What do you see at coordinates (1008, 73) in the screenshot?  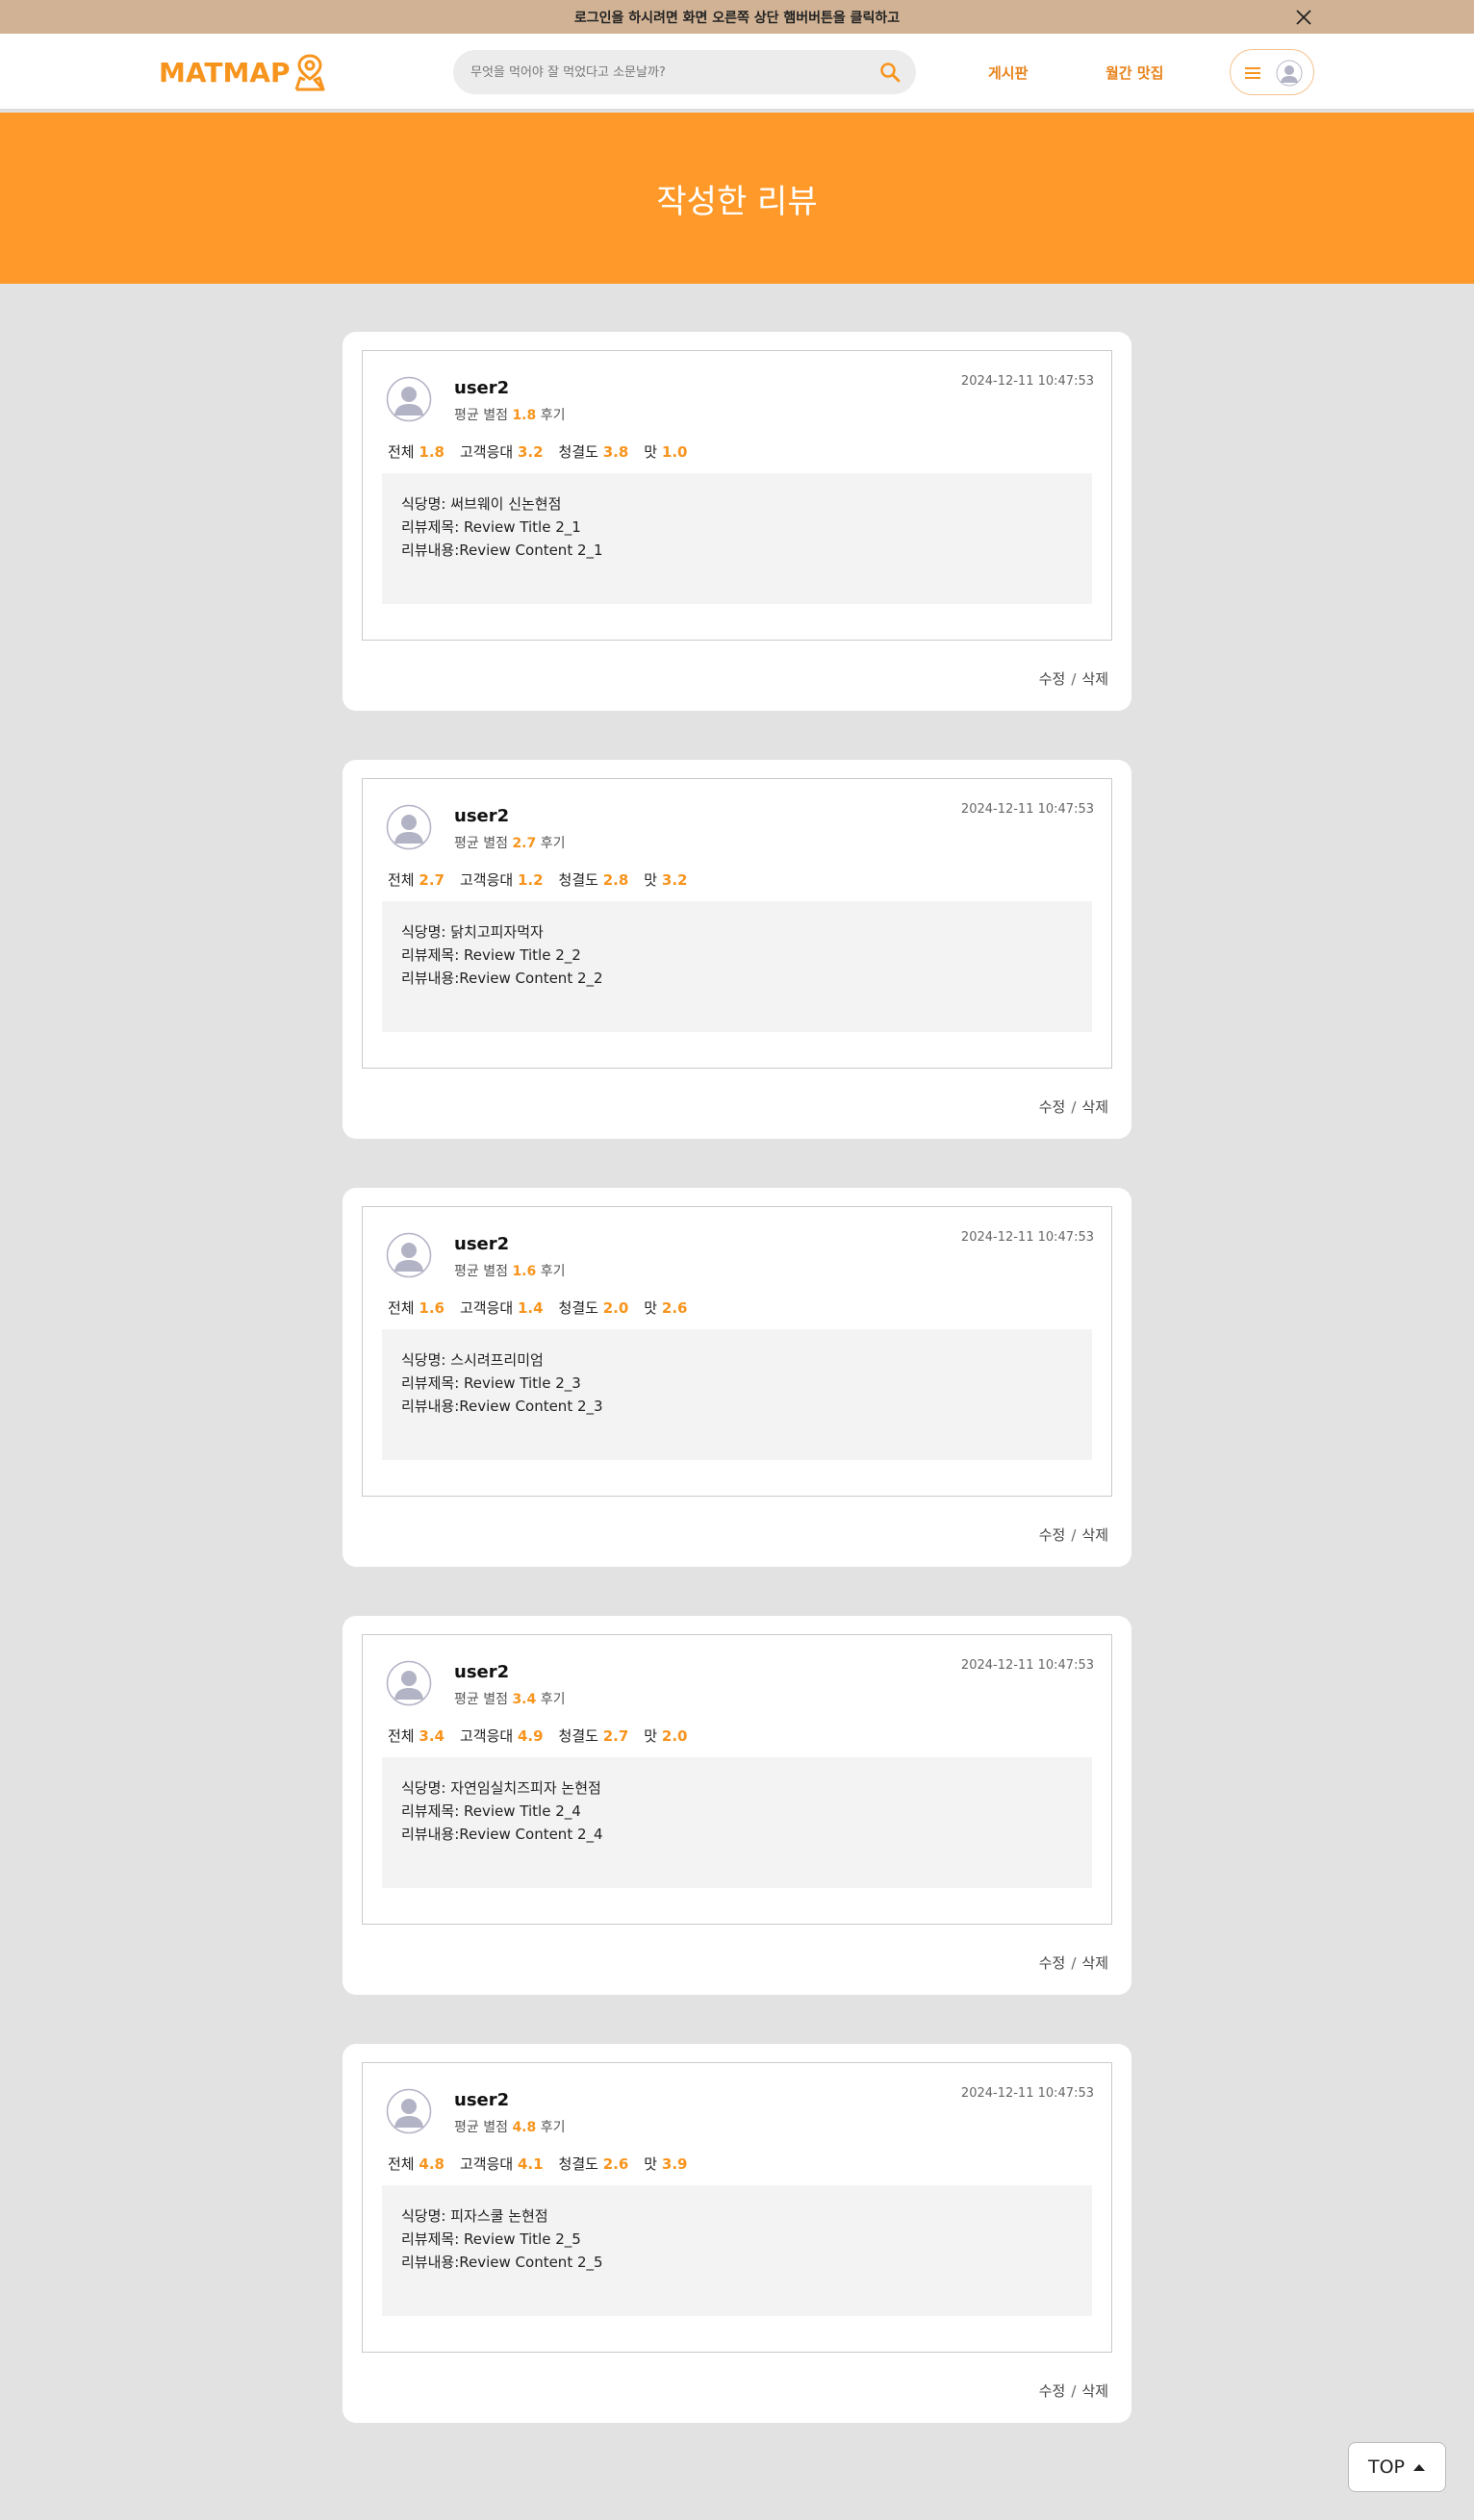 I see `nav-board: 게시판` at bounding box center [1008, 73].